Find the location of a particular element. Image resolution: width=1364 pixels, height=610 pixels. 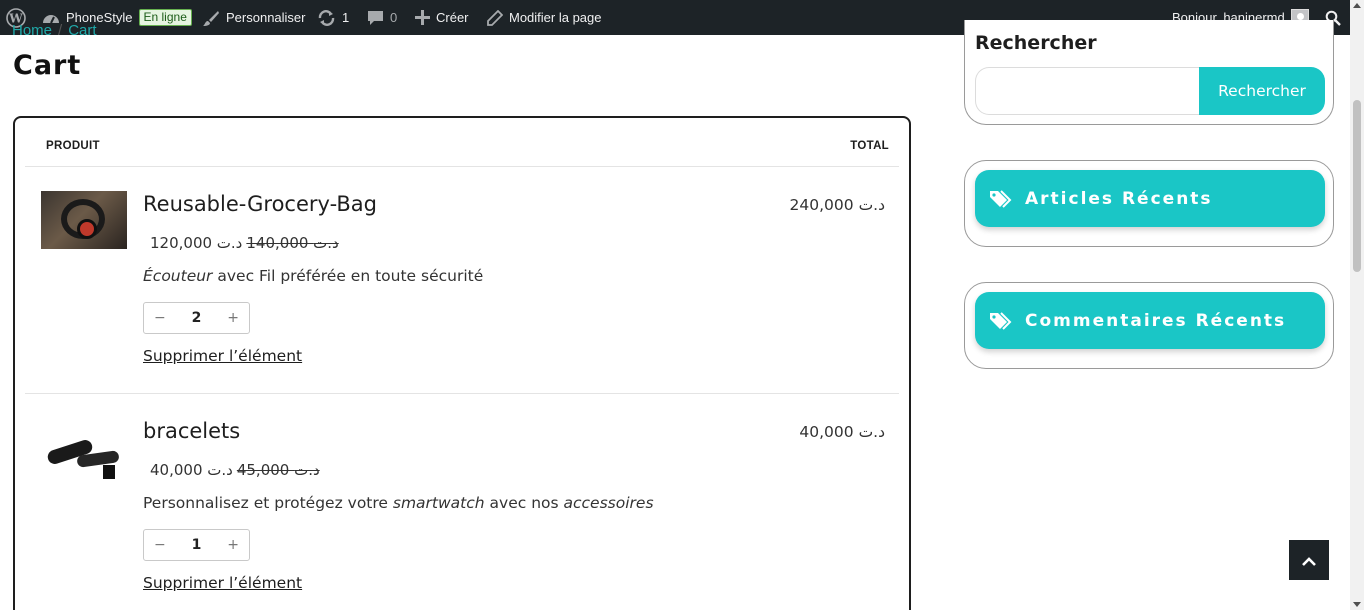

breadcrumb-current: Cart is located at coordinates (82, 30).